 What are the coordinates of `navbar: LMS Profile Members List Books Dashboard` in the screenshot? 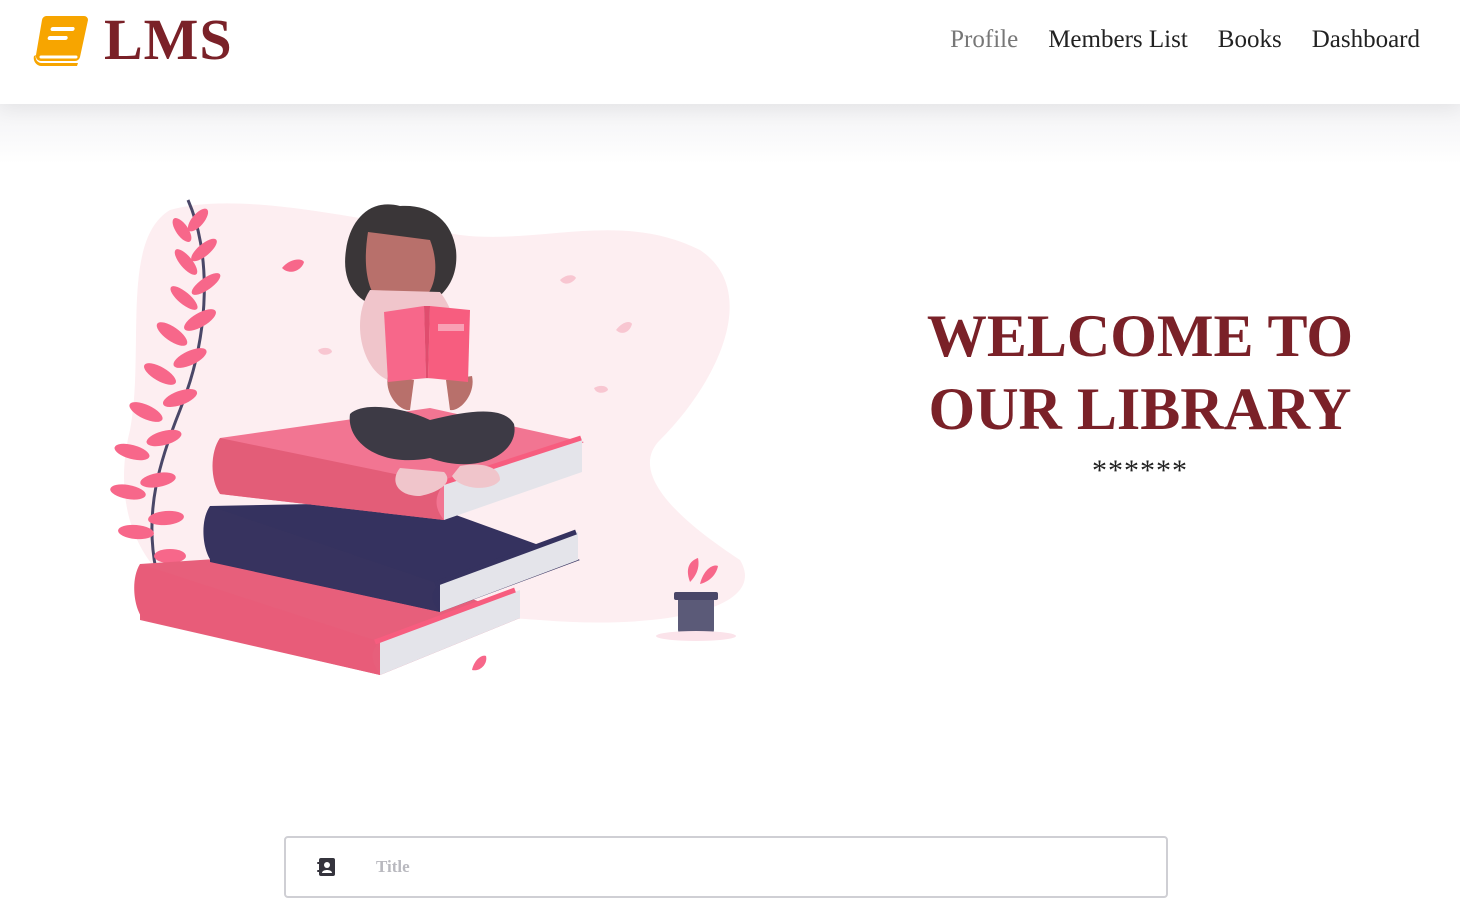 It's located at (730, 52).